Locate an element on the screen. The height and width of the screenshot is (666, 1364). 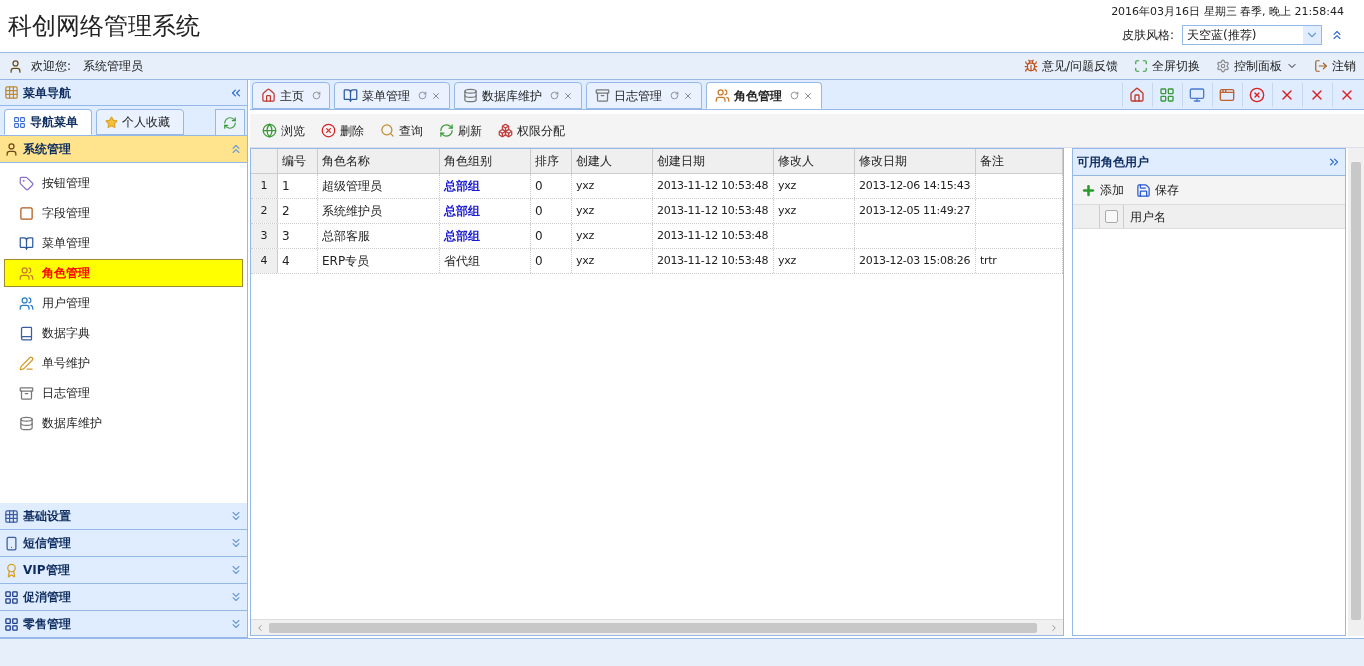
skin-label: 皮肤风格: is located at coordinates (1147, 35).